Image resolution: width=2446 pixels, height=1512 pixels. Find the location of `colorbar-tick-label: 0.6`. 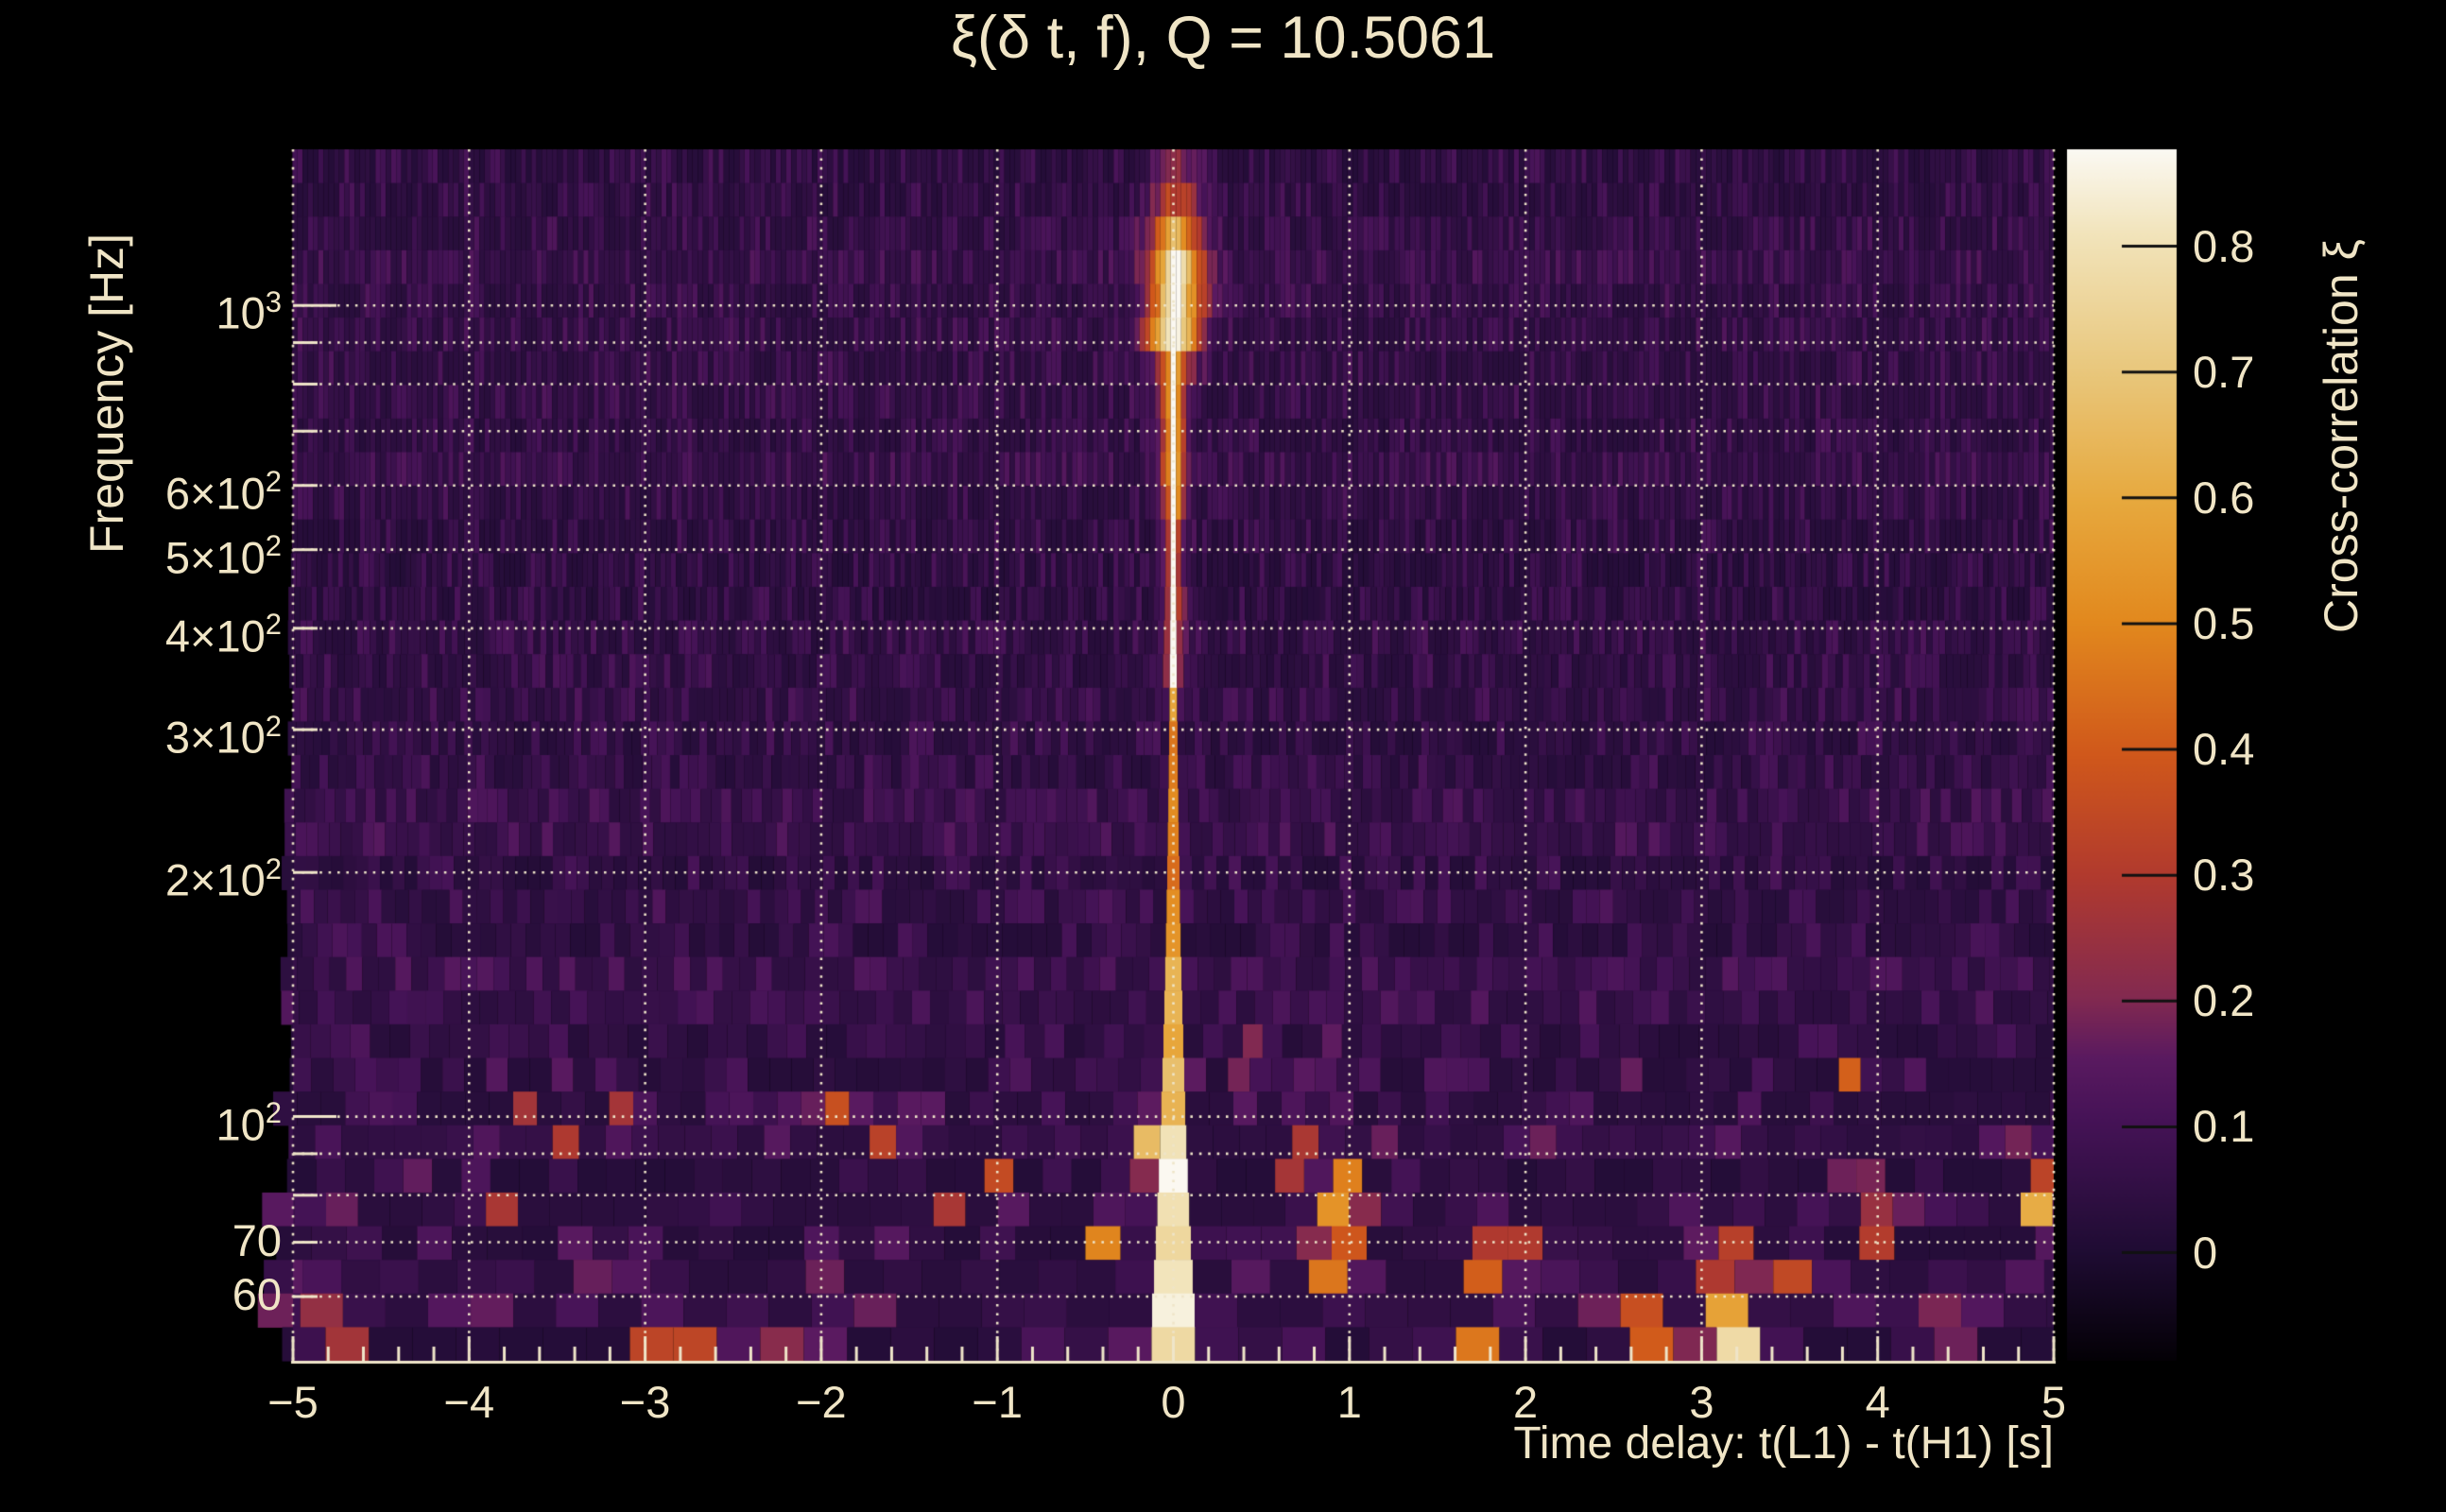

colorbar-tick-label: 0.6 is located at coordinates (2224, 497).